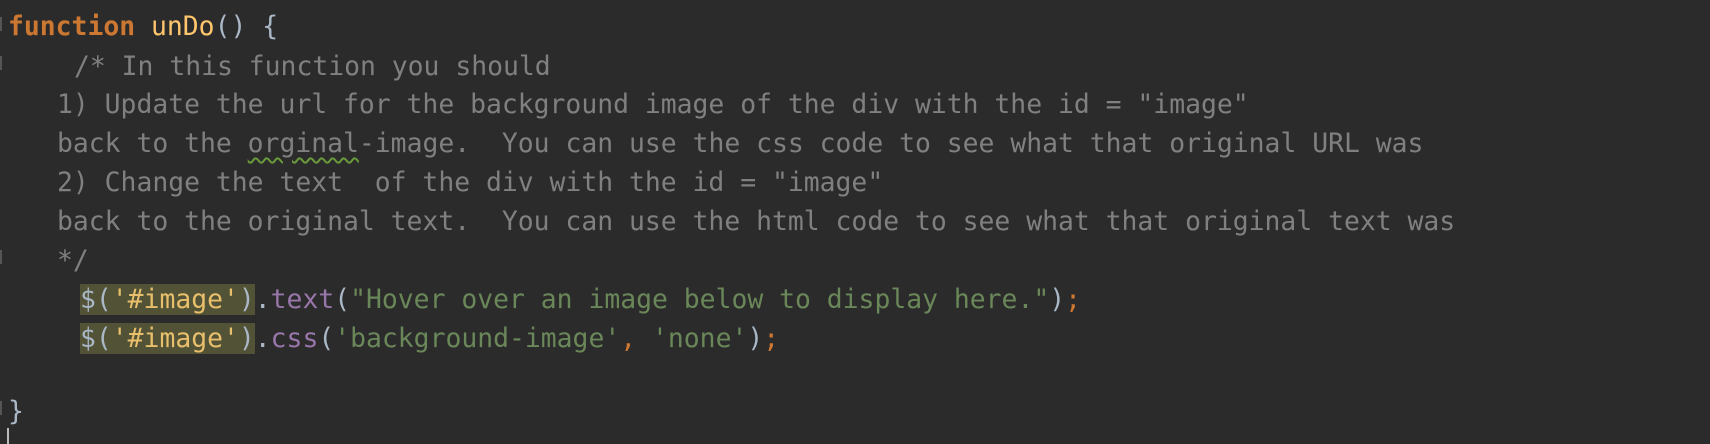  Describe the element at coordinates (700, 338) in the screenshot. I see `string-argument: 'none'` at that location.